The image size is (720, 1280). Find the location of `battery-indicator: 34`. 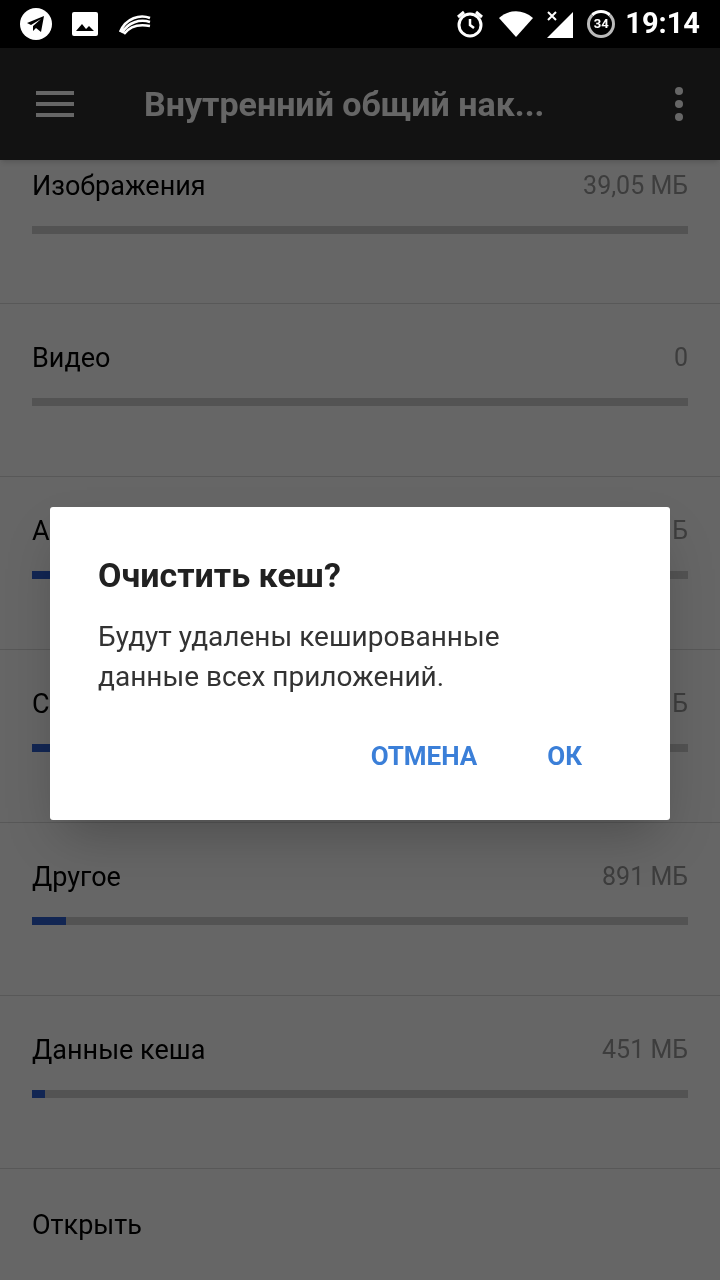

battery-indicator: 34 is located at coordinates (601, 24).